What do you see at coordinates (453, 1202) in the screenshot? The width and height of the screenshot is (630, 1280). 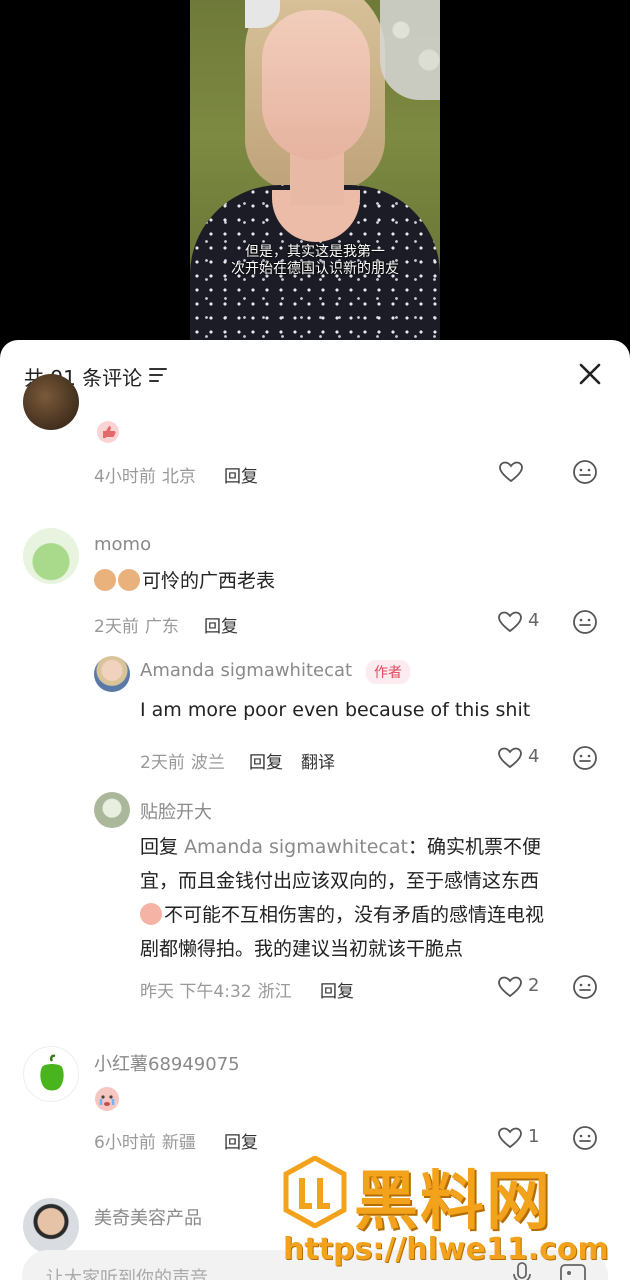 I see `watermark-brand: 黑料网` at bounding box center [453, 1202].